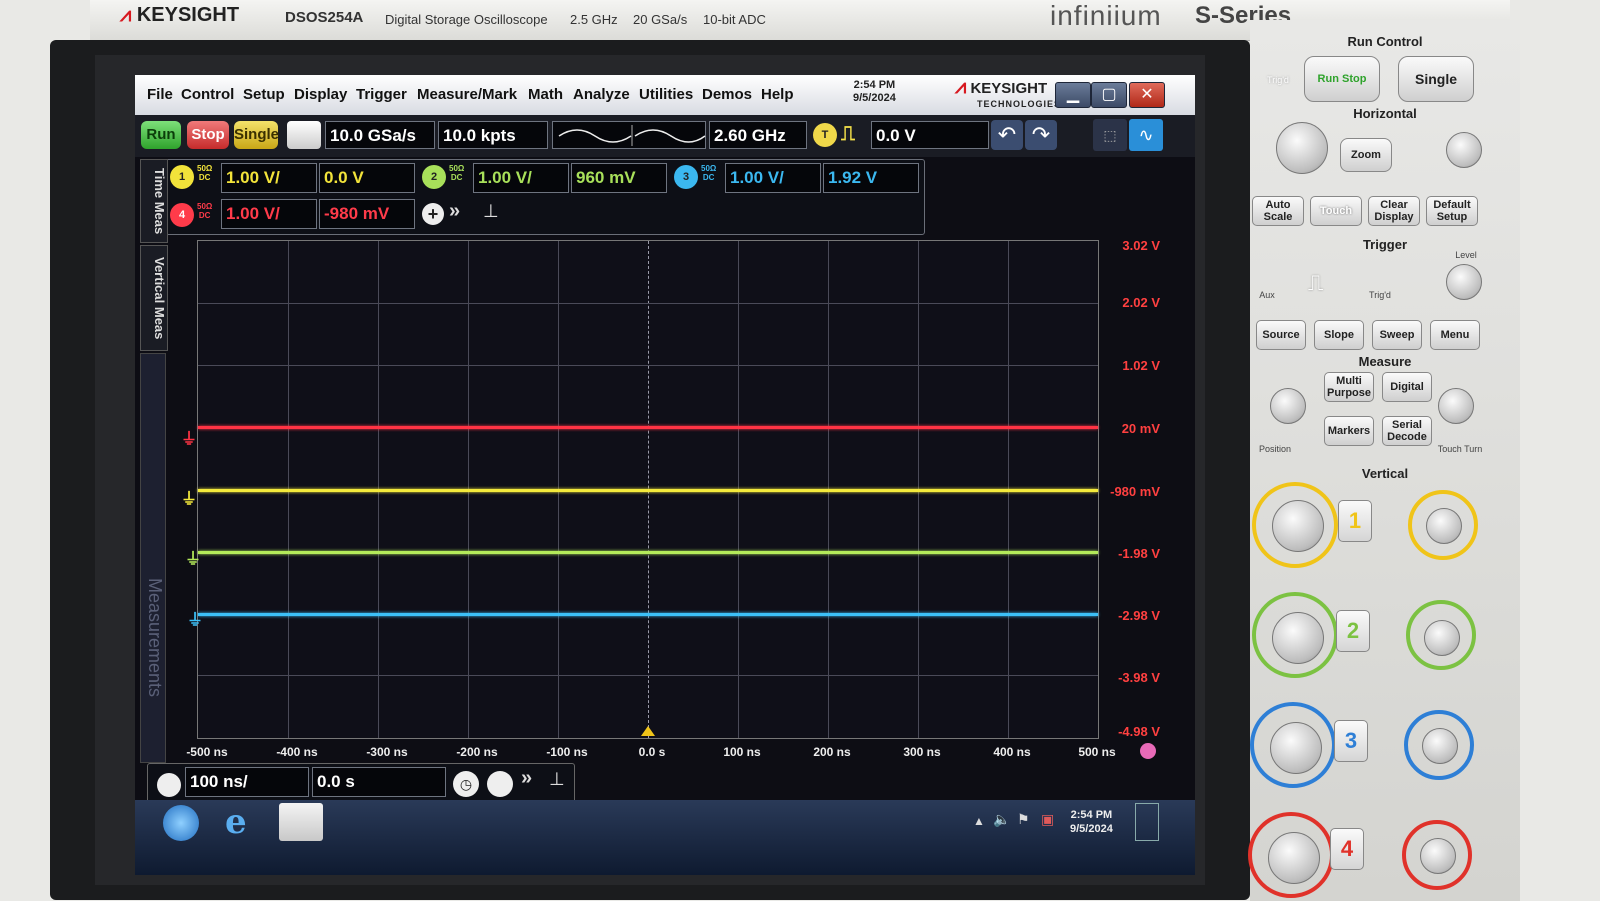 This screenshot has width=1600, height=901. What do you see at coordinates (686, 177) in the screenshot?
I see `ch3-badge: 3` at bounding box center [686, 177].